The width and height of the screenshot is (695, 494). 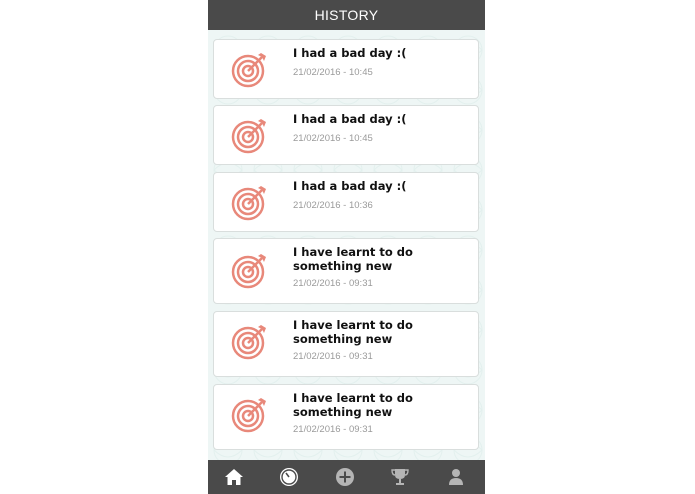 I want to click on tab-history, so click(x=289, y=477).